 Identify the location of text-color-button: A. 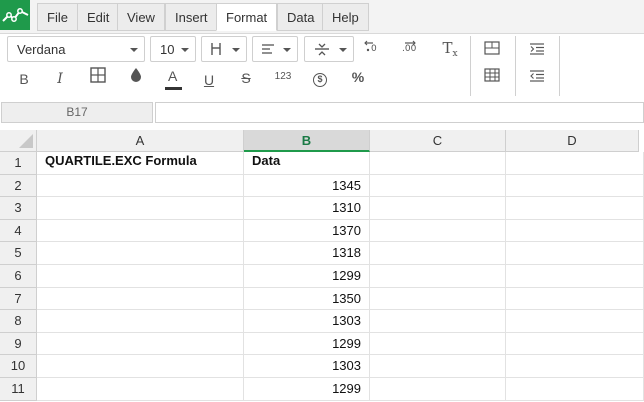
(173, 77).